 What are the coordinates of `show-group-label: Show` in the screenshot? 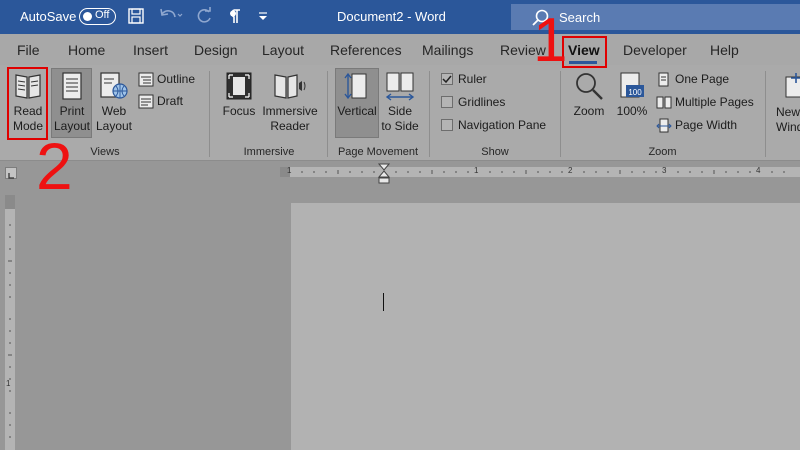 It's located at (495, 152).